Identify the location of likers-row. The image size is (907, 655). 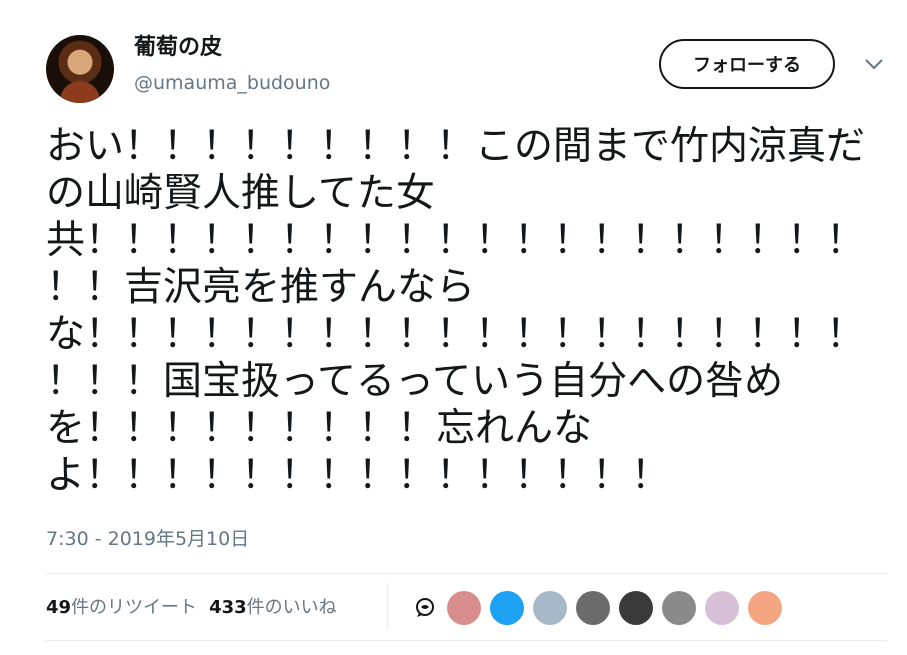
(602, 608).